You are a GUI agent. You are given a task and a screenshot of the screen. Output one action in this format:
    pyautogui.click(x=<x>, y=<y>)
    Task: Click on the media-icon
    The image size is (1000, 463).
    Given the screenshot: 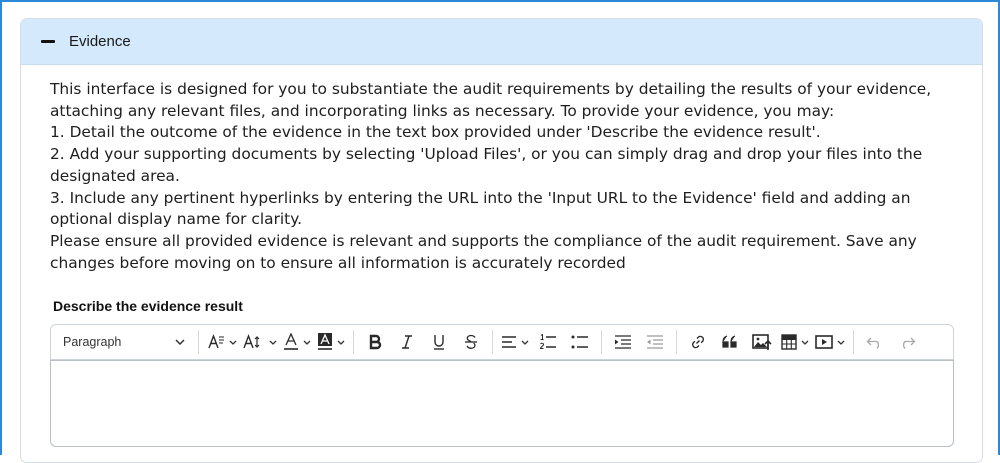 What is the action you would take?
    pyautogui.click(x=824, y=342)
    